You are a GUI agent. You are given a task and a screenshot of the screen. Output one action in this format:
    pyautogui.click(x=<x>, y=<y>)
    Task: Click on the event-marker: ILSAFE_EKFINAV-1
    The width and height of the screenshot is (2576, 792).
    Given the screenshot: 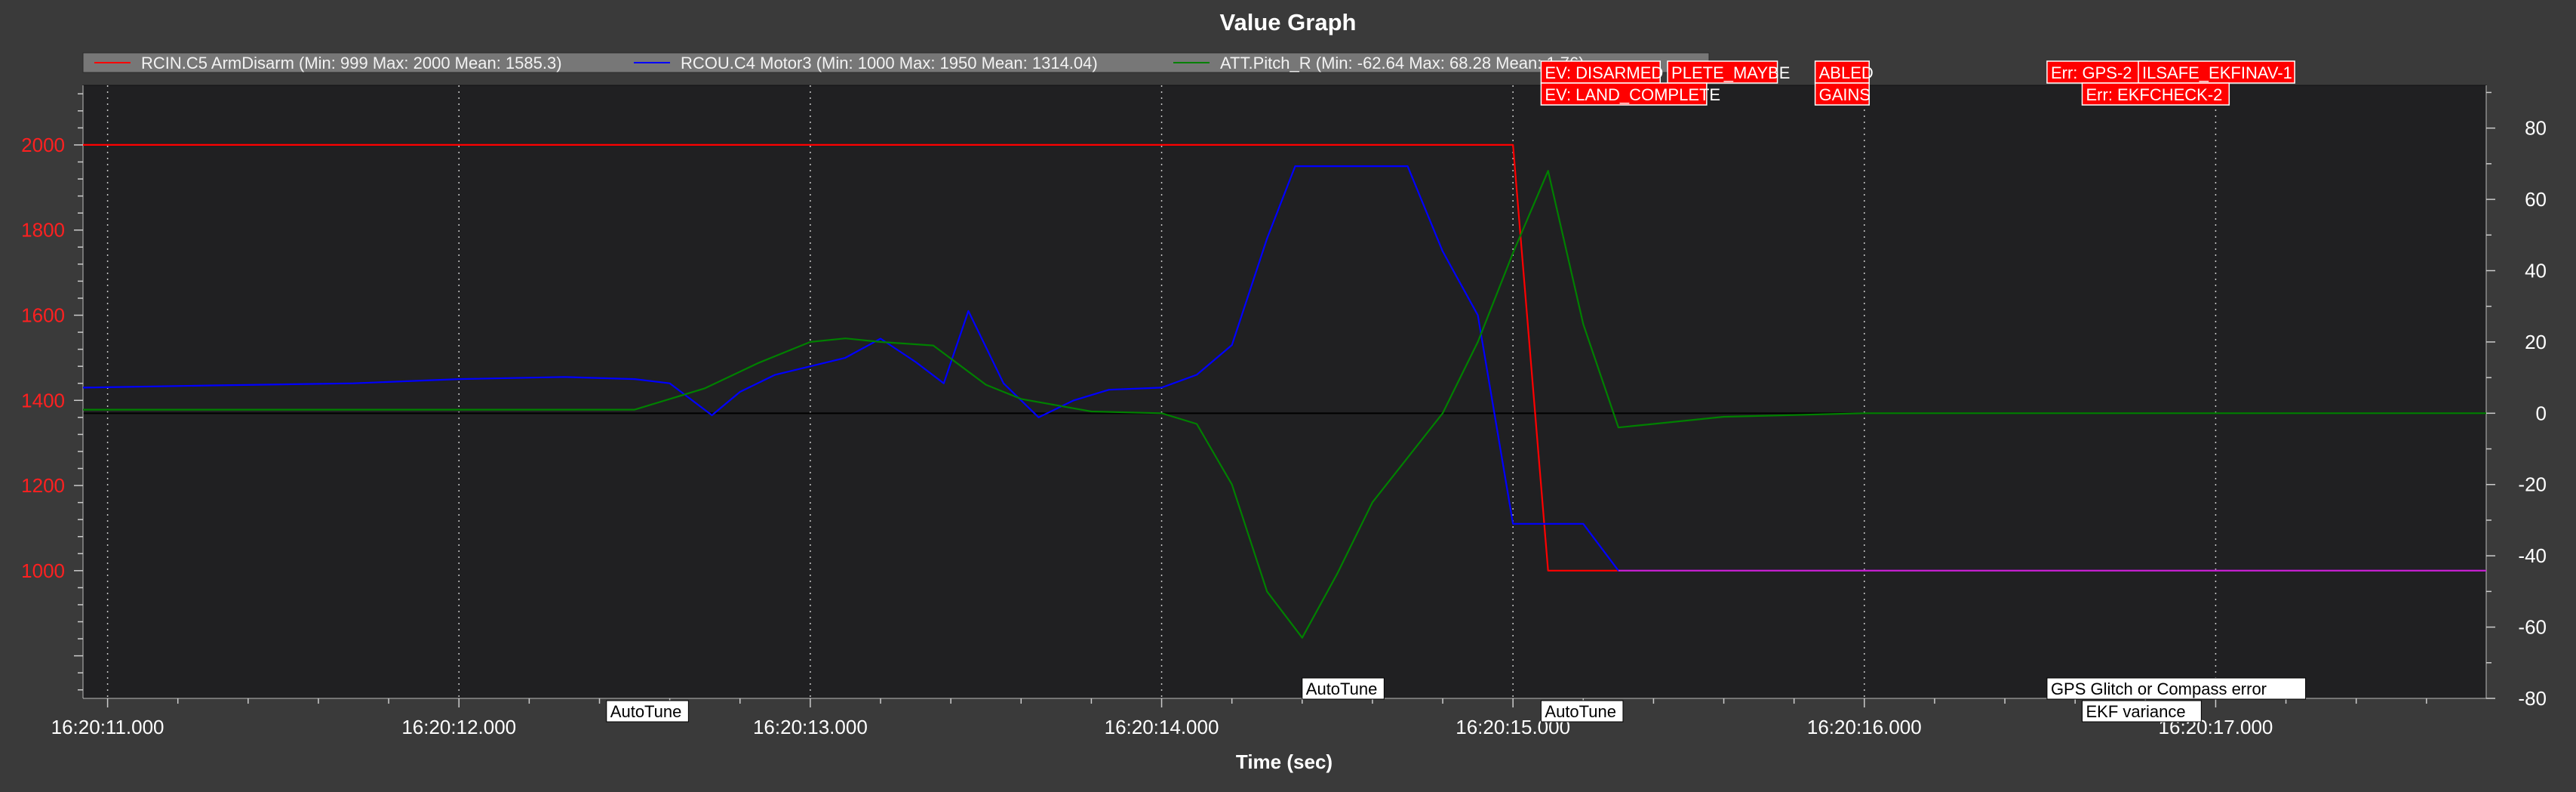 What is the action you would take?
    pyautogui.click(x=2216, y=72)
    